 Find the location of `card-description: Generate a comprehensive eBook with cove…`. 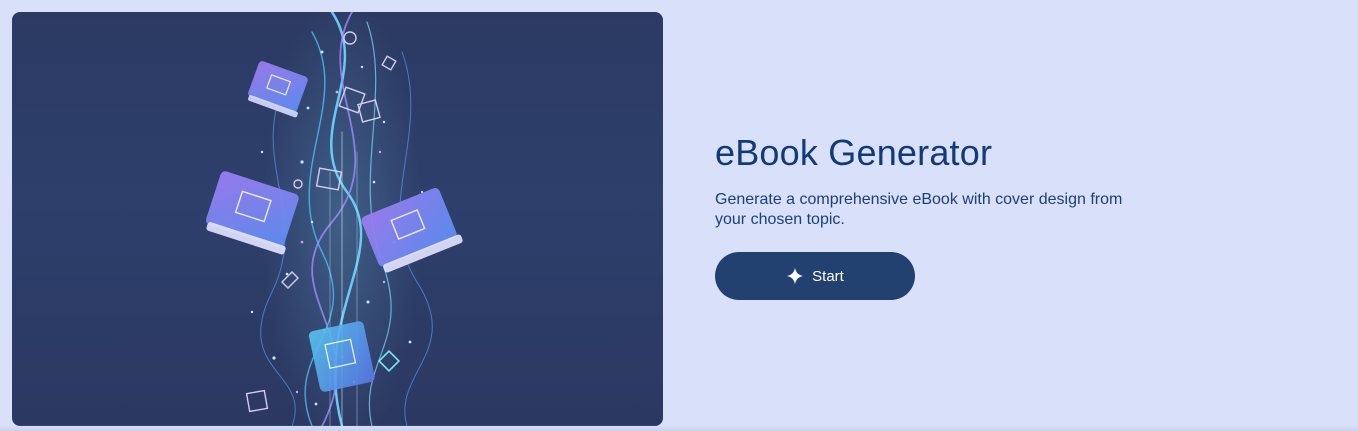

card-description: Generate a comprehensive eBook with cove… is located at coordinates (919, 209).